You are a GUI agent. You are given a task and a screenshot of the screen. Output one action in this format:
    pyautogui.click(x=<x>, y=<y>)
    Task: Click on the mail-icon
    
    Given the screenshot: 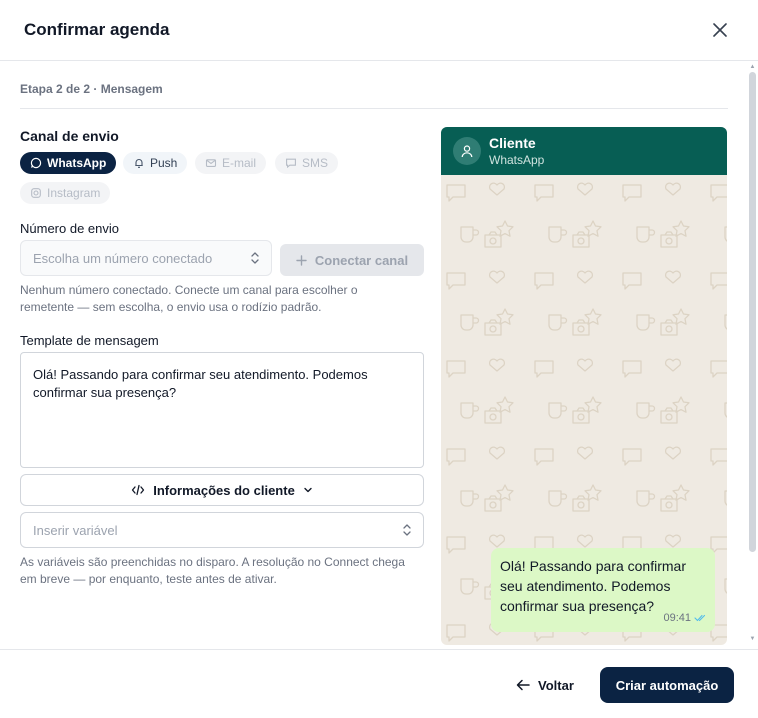 What is the action you would take?
    pyautogui.click(x=211, y=163)
    